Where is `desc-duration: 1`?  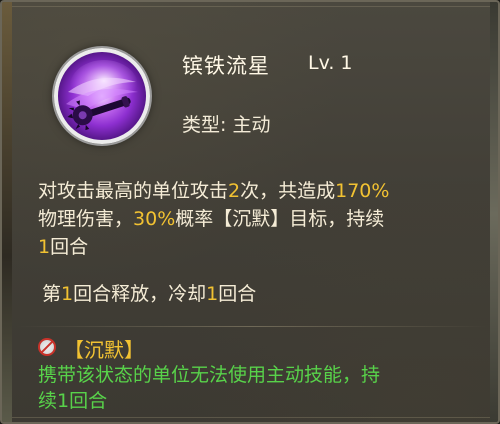 desc-duration: 1 is located at coordinates (44, 247).